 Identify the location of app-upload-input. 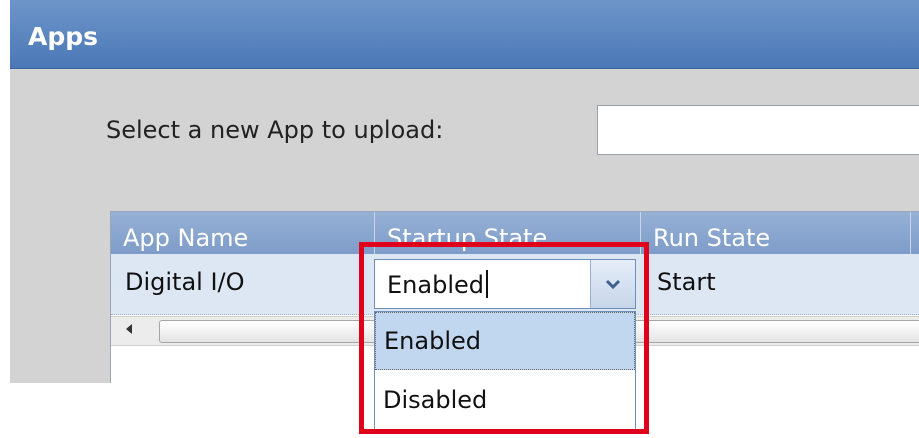
(758, 130).